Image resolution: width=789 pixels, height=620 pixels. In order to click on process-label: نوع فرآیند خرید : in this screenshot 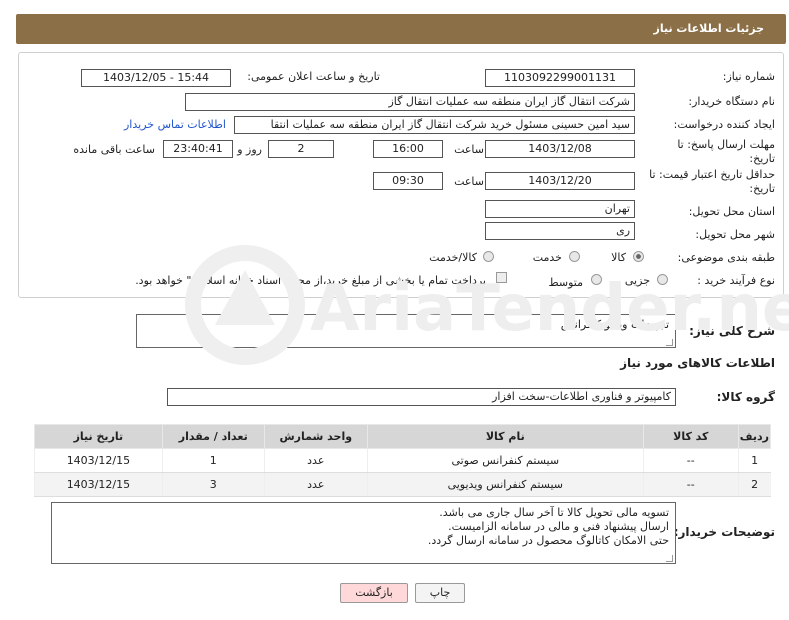, I will do `click(736, 280)`.